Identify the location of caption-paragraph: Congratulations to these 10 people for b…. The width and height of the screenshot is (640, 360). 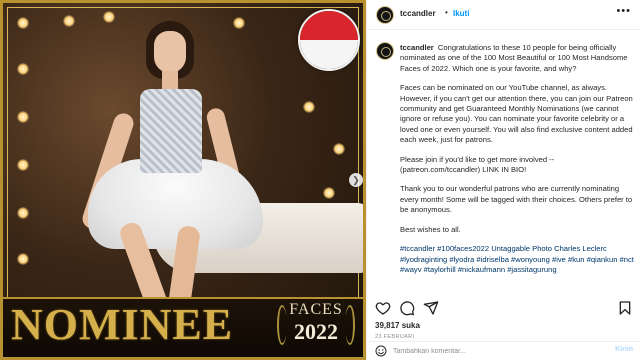
(514, 58).